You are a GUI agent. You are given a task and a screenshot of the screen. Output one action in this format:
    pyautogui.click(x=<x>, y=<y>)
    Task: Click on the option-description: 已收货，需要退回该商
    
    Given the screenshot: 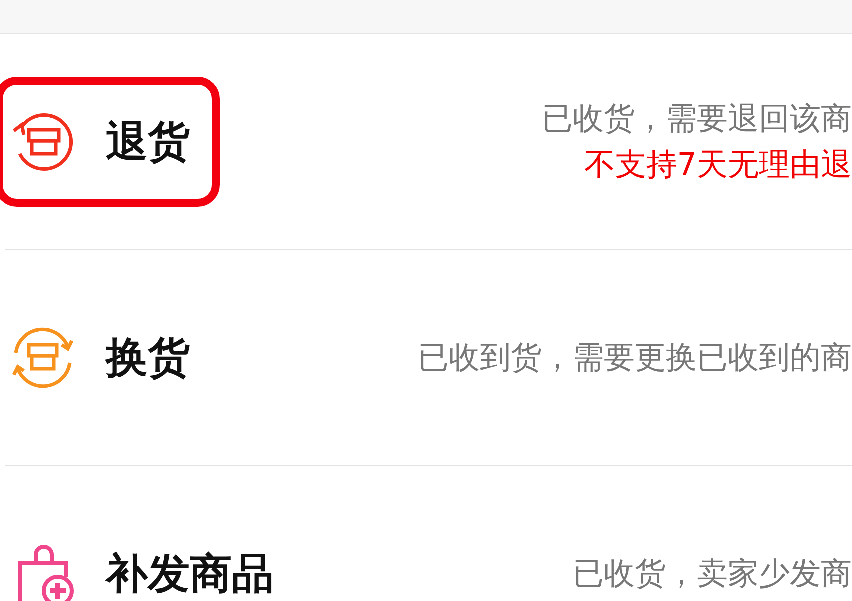 What is the action you would take?
    pyautogui.click(x=697, y=119)
    